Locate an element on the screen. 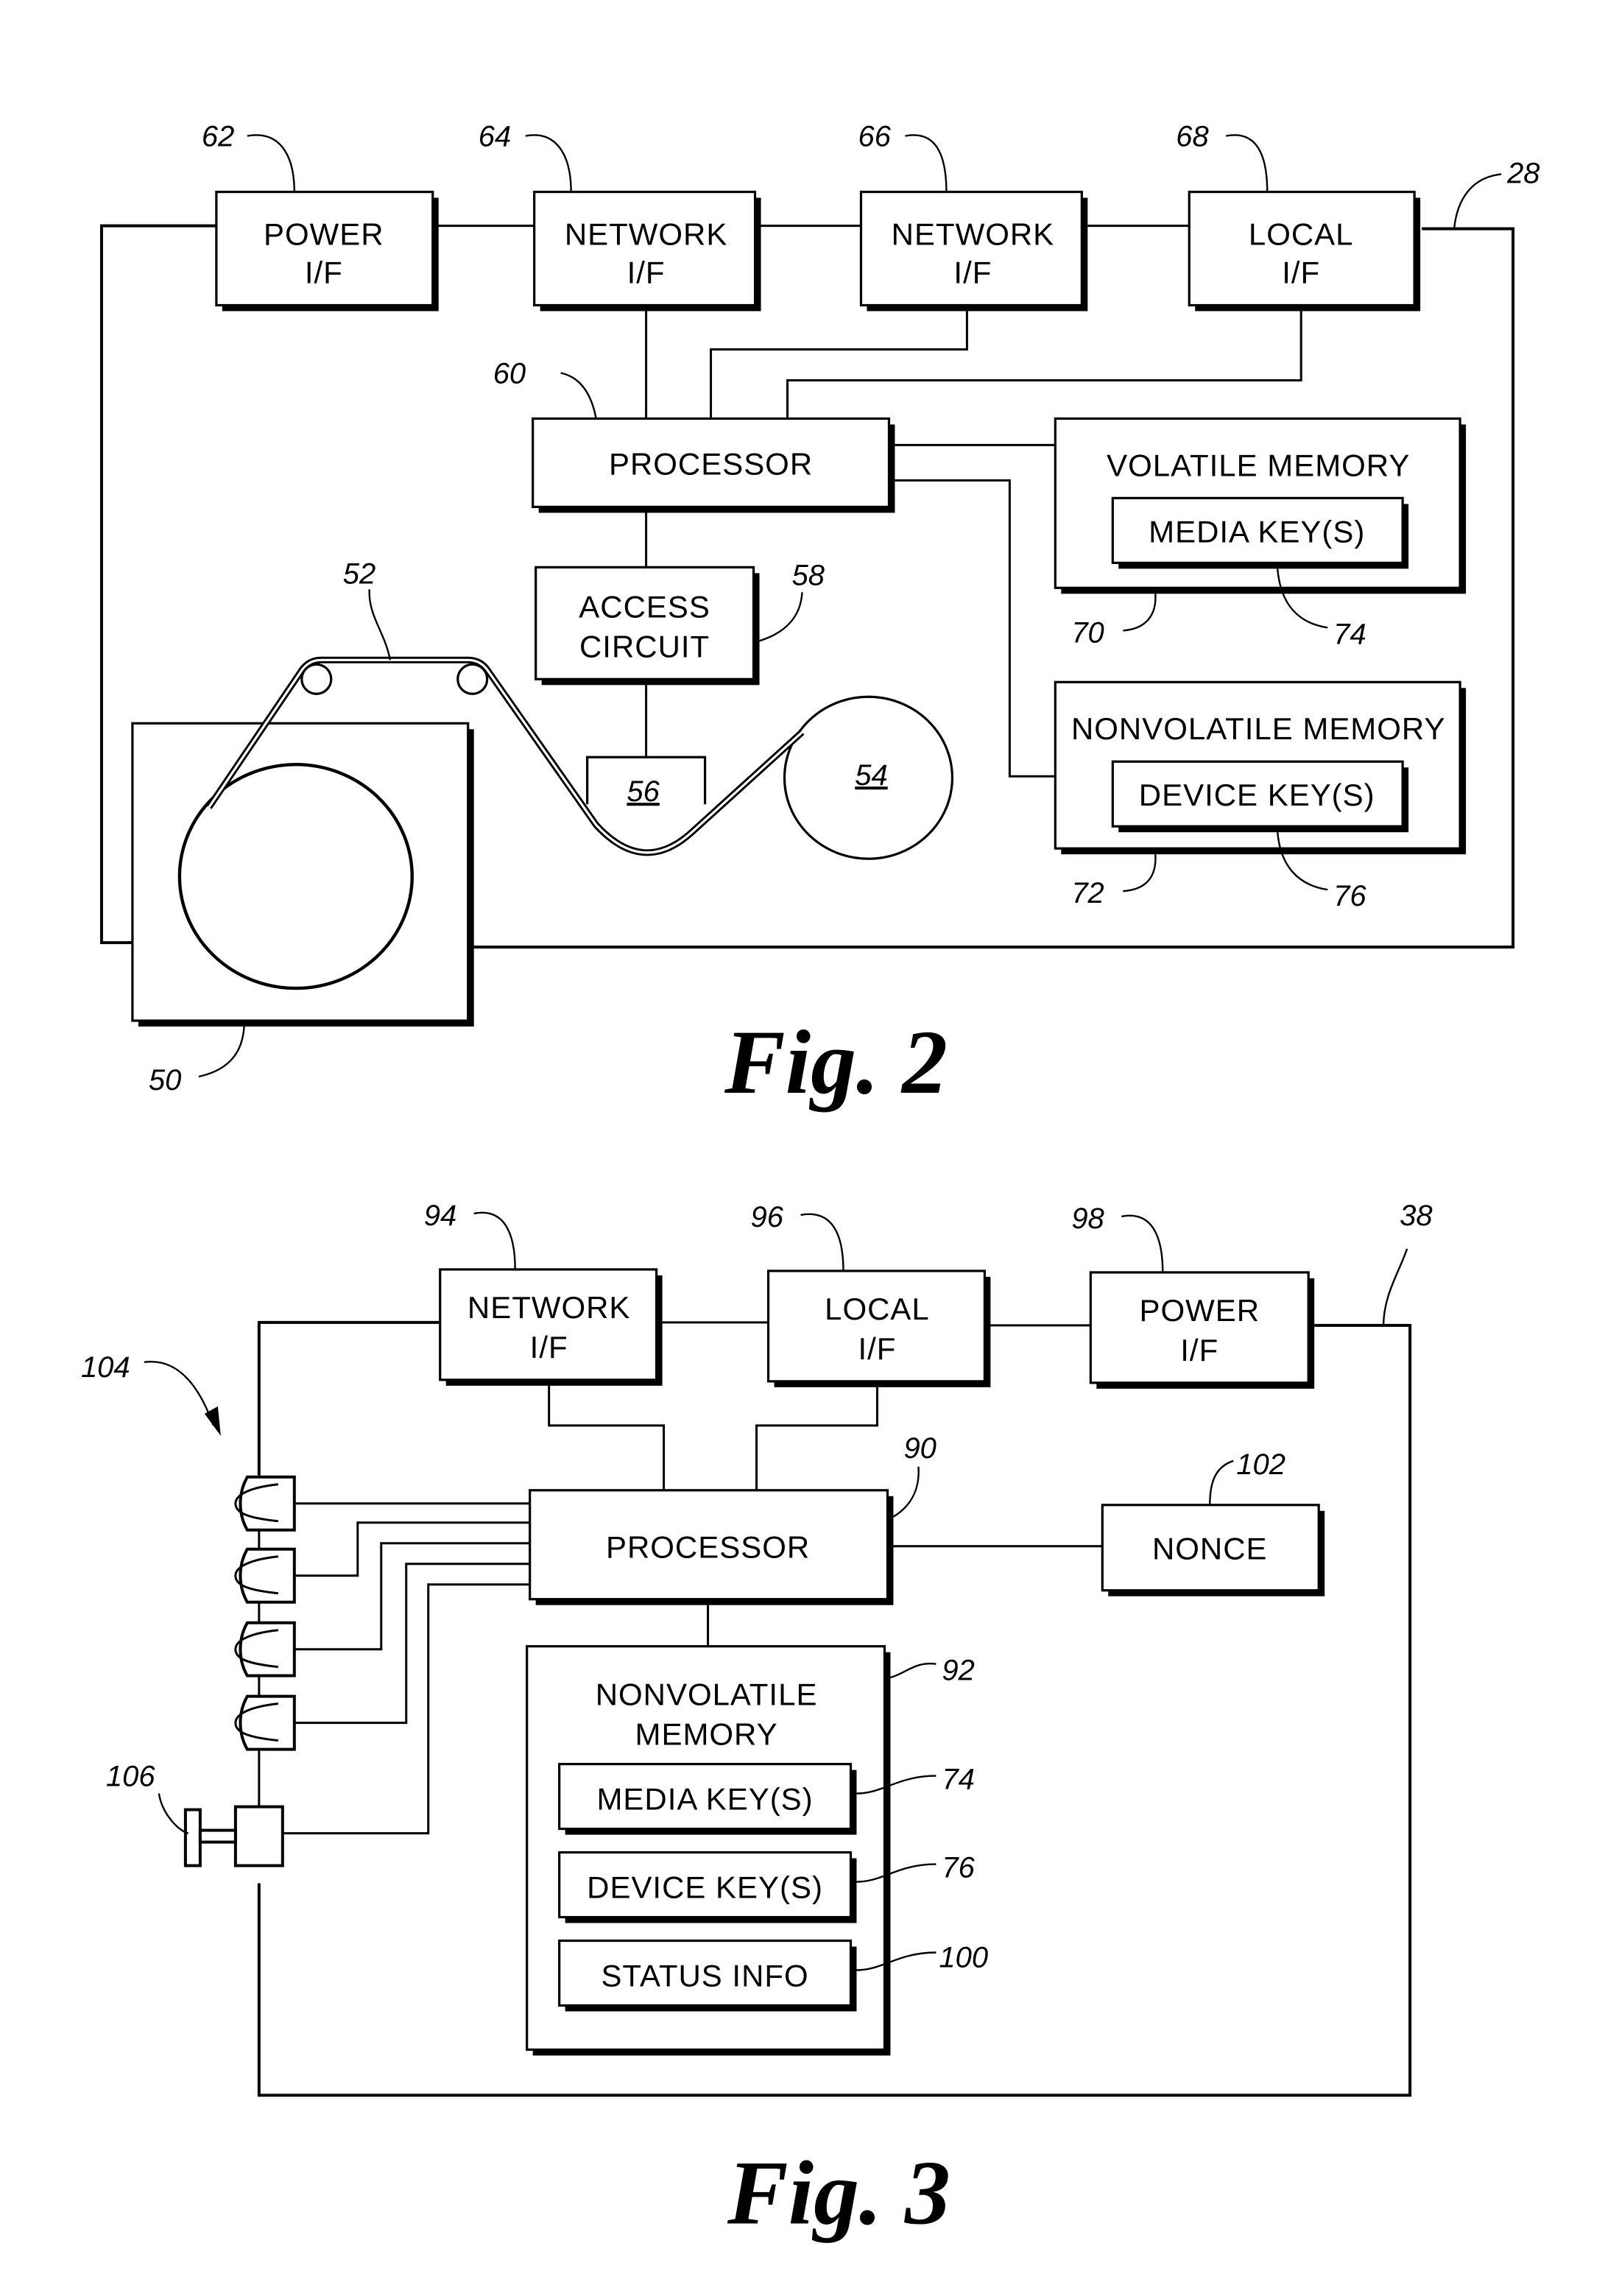  fig3-network-if-label-1: NETWORK is located at coordinates (549, 1307).